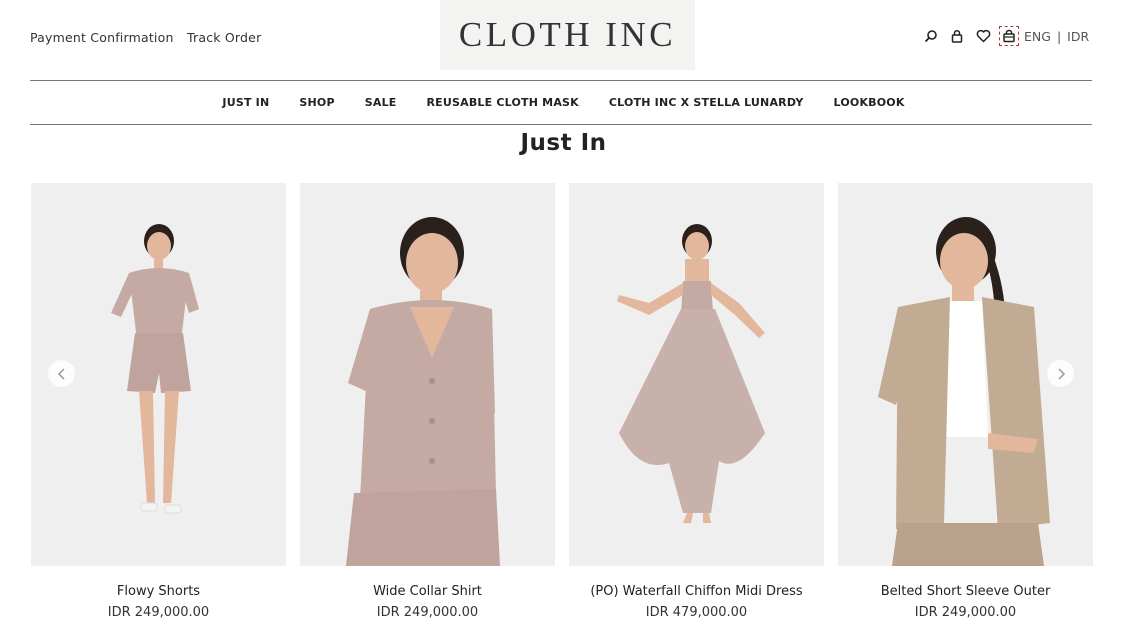 This screenshot has width=1127, height=632. I want to click on header-actions: ENG | IDR, so click(1005, 36).